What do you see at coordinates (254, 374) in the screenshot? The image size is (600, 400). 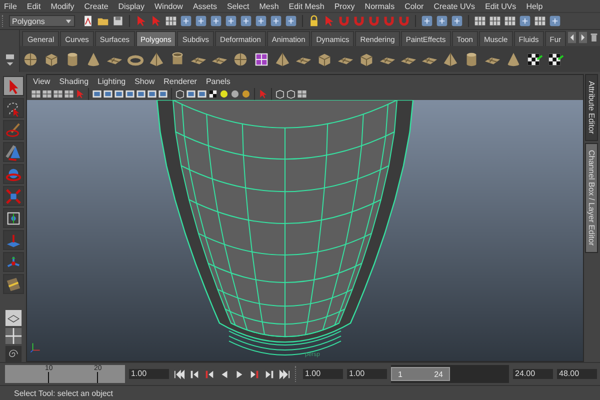 I see `step-forward-icon` at bounding box center [254, 374].